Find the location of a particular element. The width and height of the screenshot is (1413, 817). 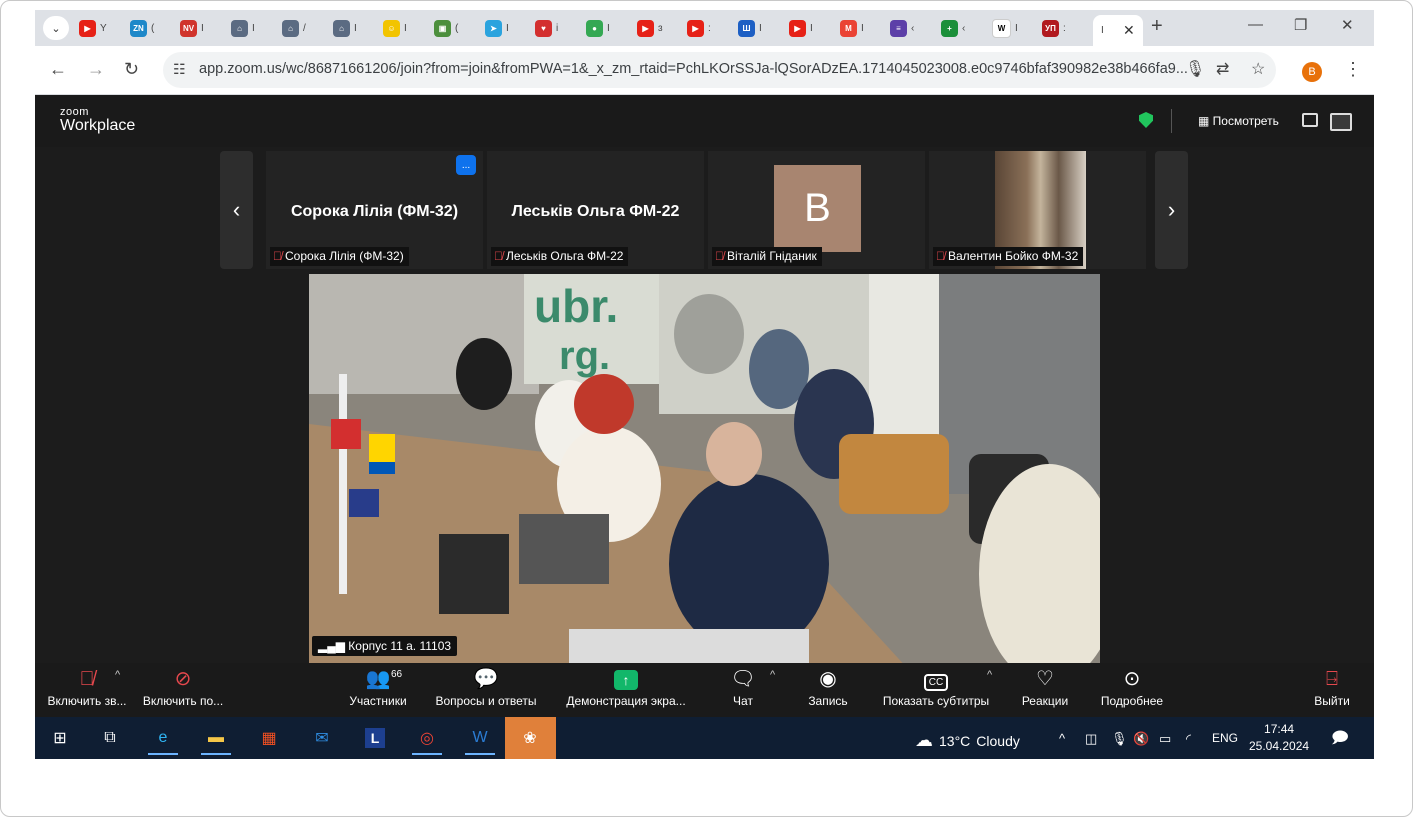

browser-tab: ● I is located at coordinates (601, 28).